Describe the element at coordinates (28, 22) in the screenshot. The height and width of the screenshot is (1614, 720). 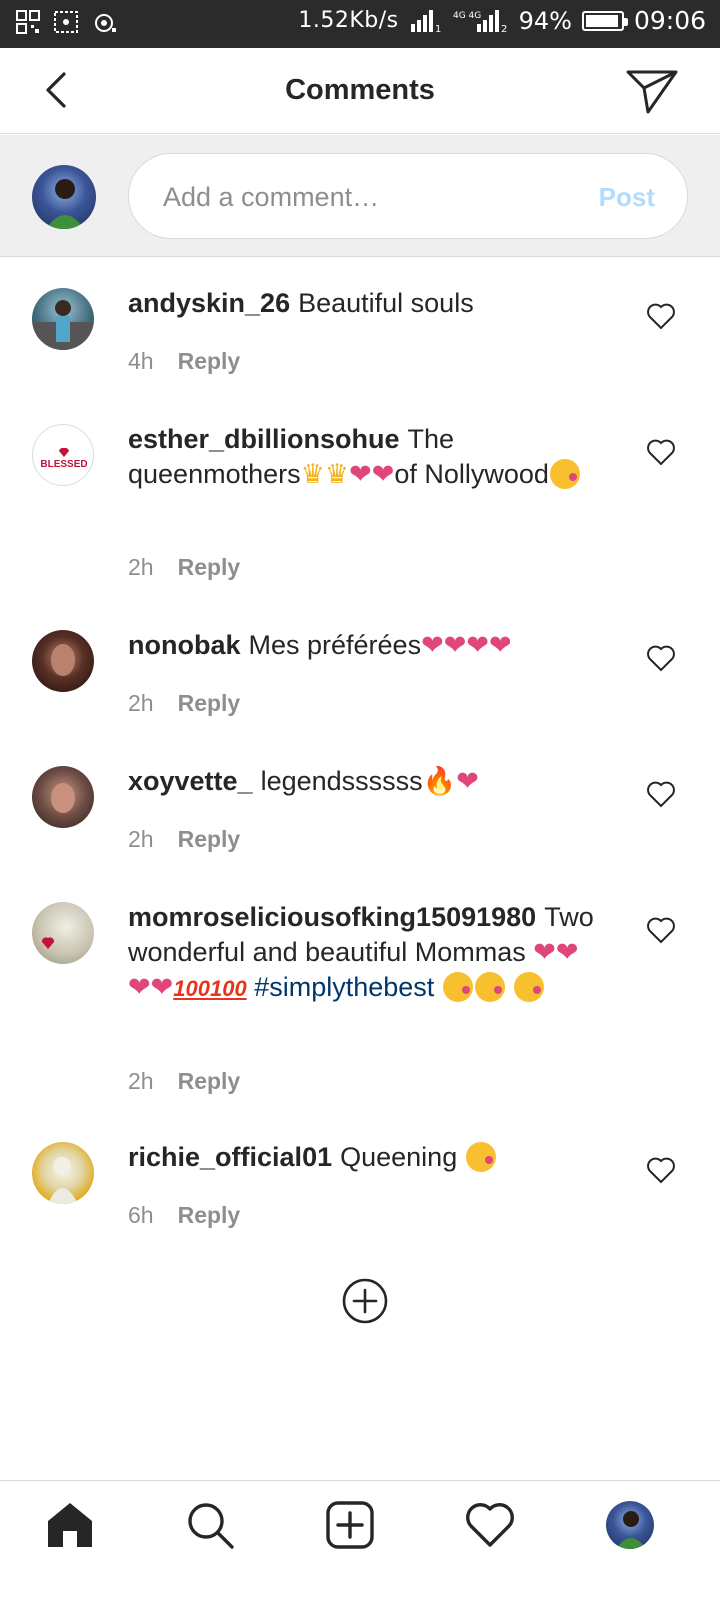
I see `qr-scan-icon` at that location.